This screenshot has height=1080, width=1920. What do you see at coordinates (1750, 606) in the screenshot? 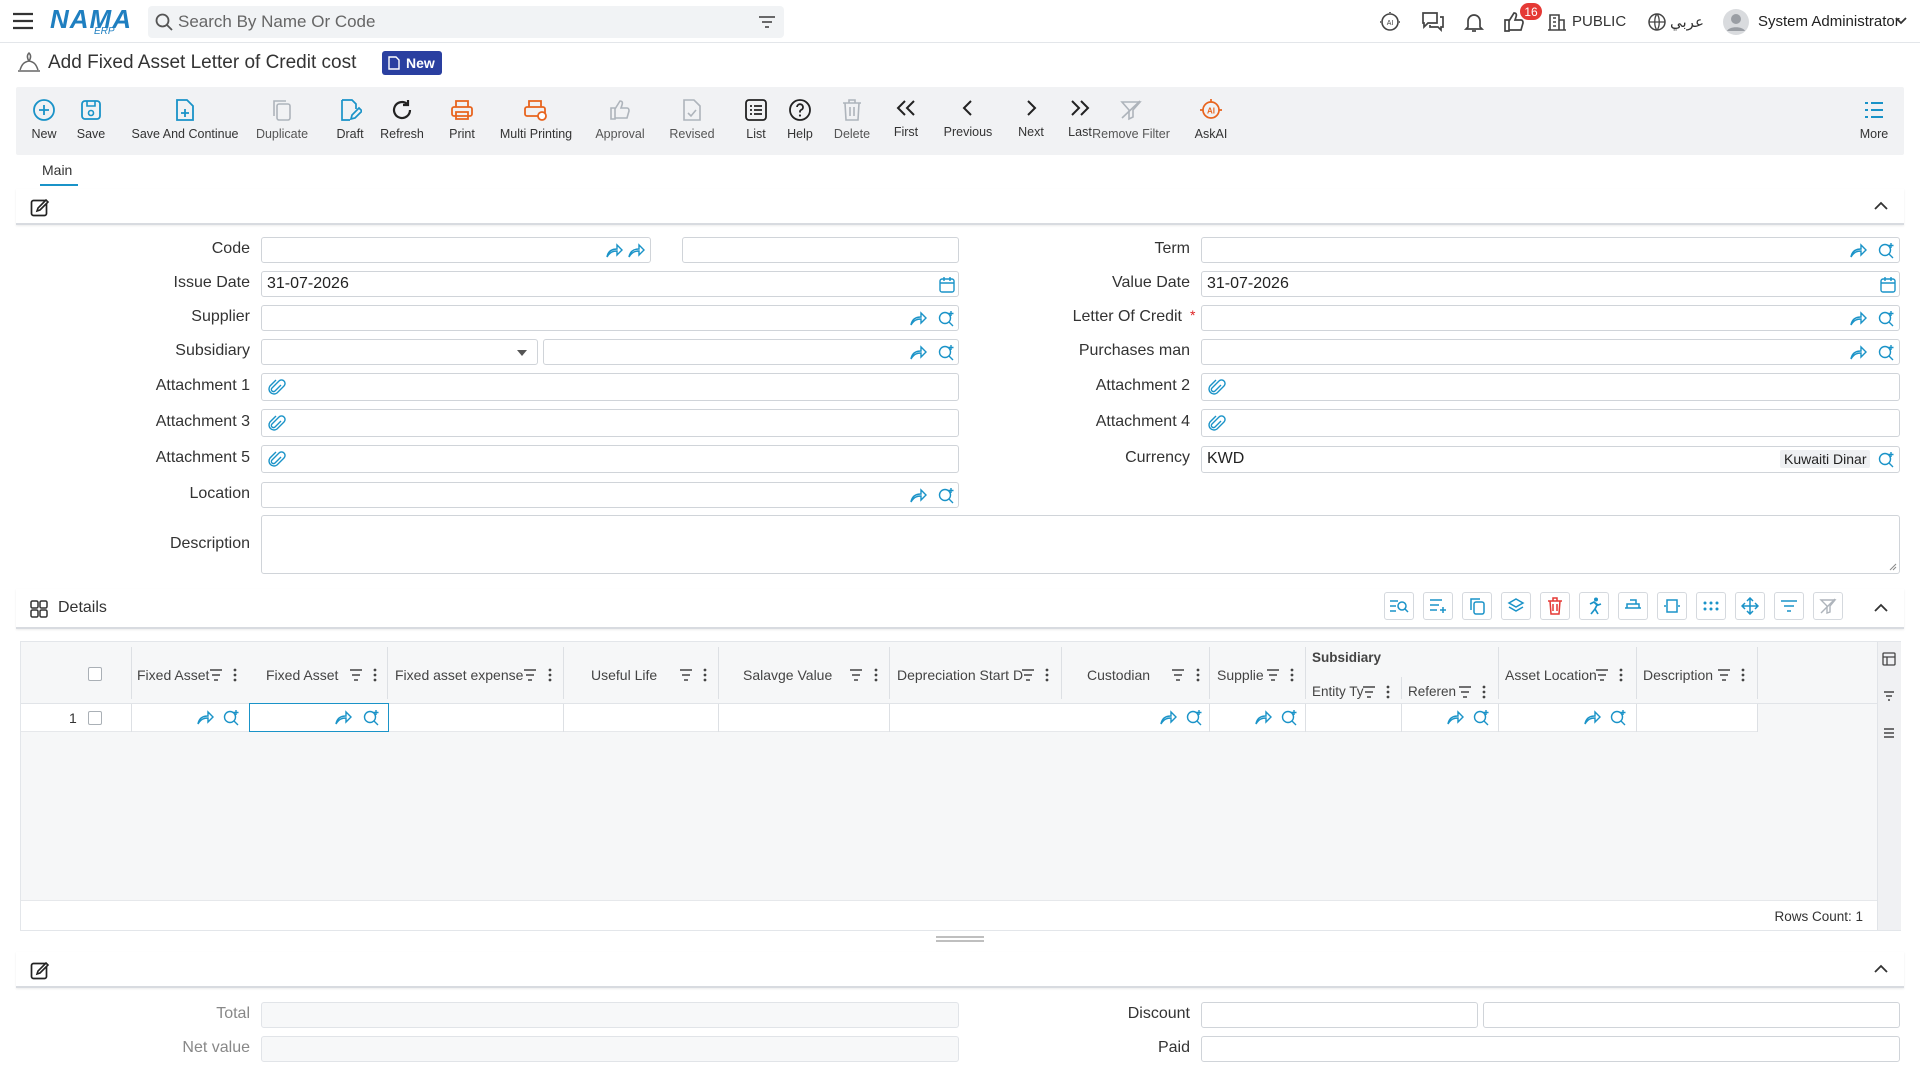
I see `move-button` at bounding box center [1750, 606].